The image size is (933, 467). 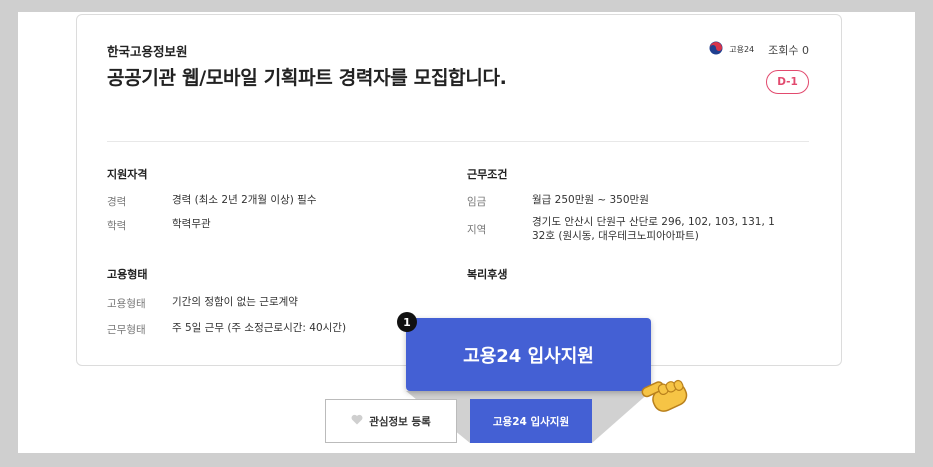 What do you see at coordinates (669, 393) in the screenshot?
I see `pointing-hand-icon` at bounding box center [669, 393].